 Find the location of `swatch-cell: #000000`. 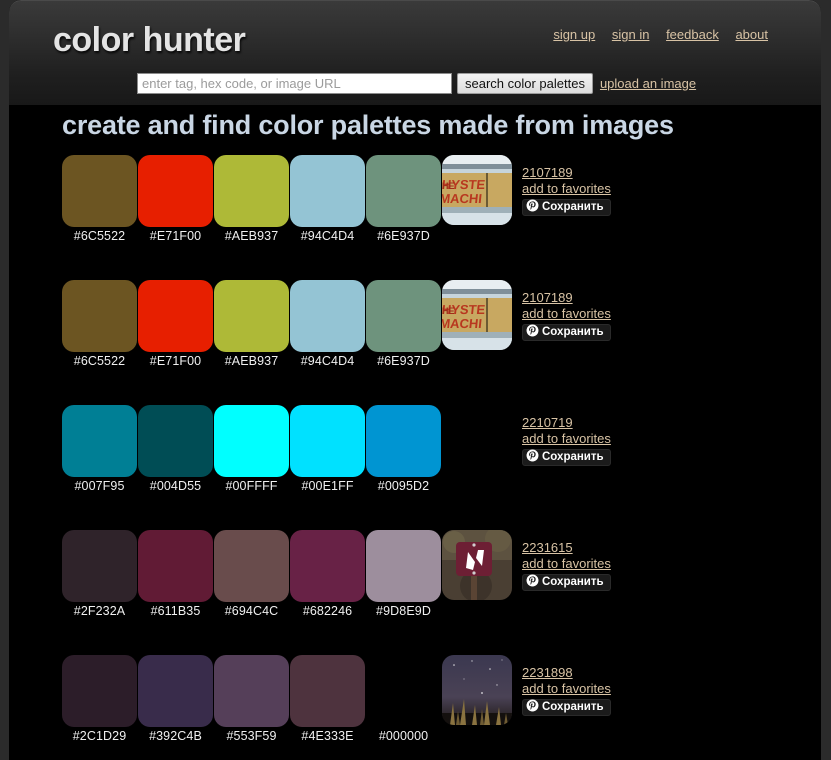

swatch-cell: #000000 is located at coordinates (403, 699).